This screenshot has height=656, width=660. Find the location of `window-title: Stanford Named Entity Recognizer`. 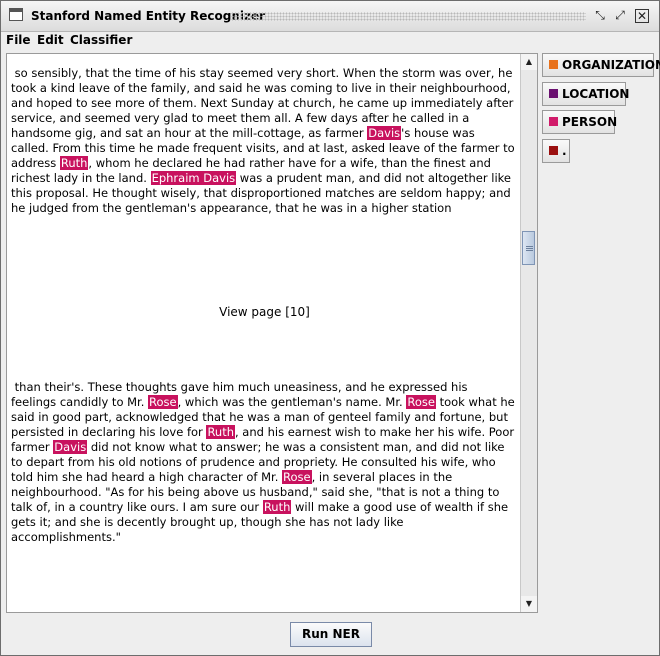

window-title: Stanford Named Entity Recognizer is located at coordinates (148, 16).